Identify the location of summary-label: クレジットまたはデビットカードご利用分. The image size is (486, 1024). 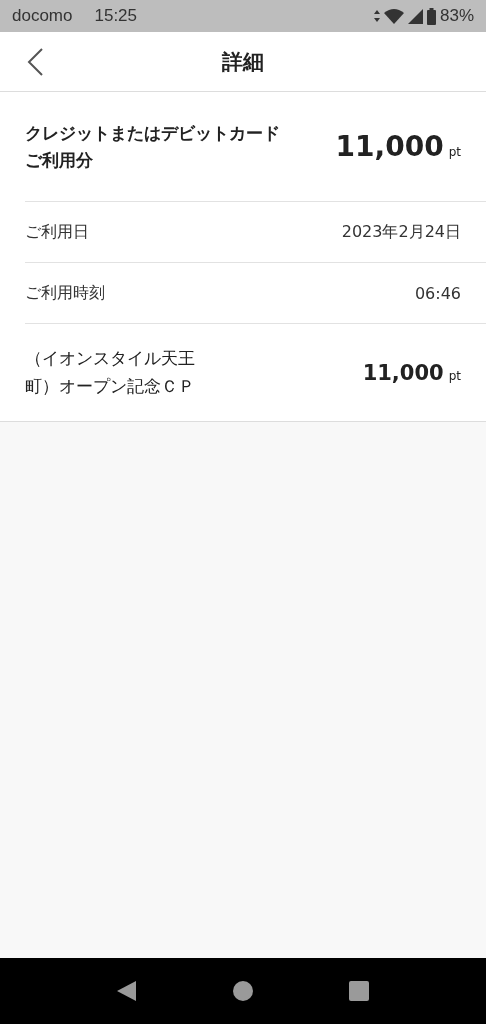
(152, 147).